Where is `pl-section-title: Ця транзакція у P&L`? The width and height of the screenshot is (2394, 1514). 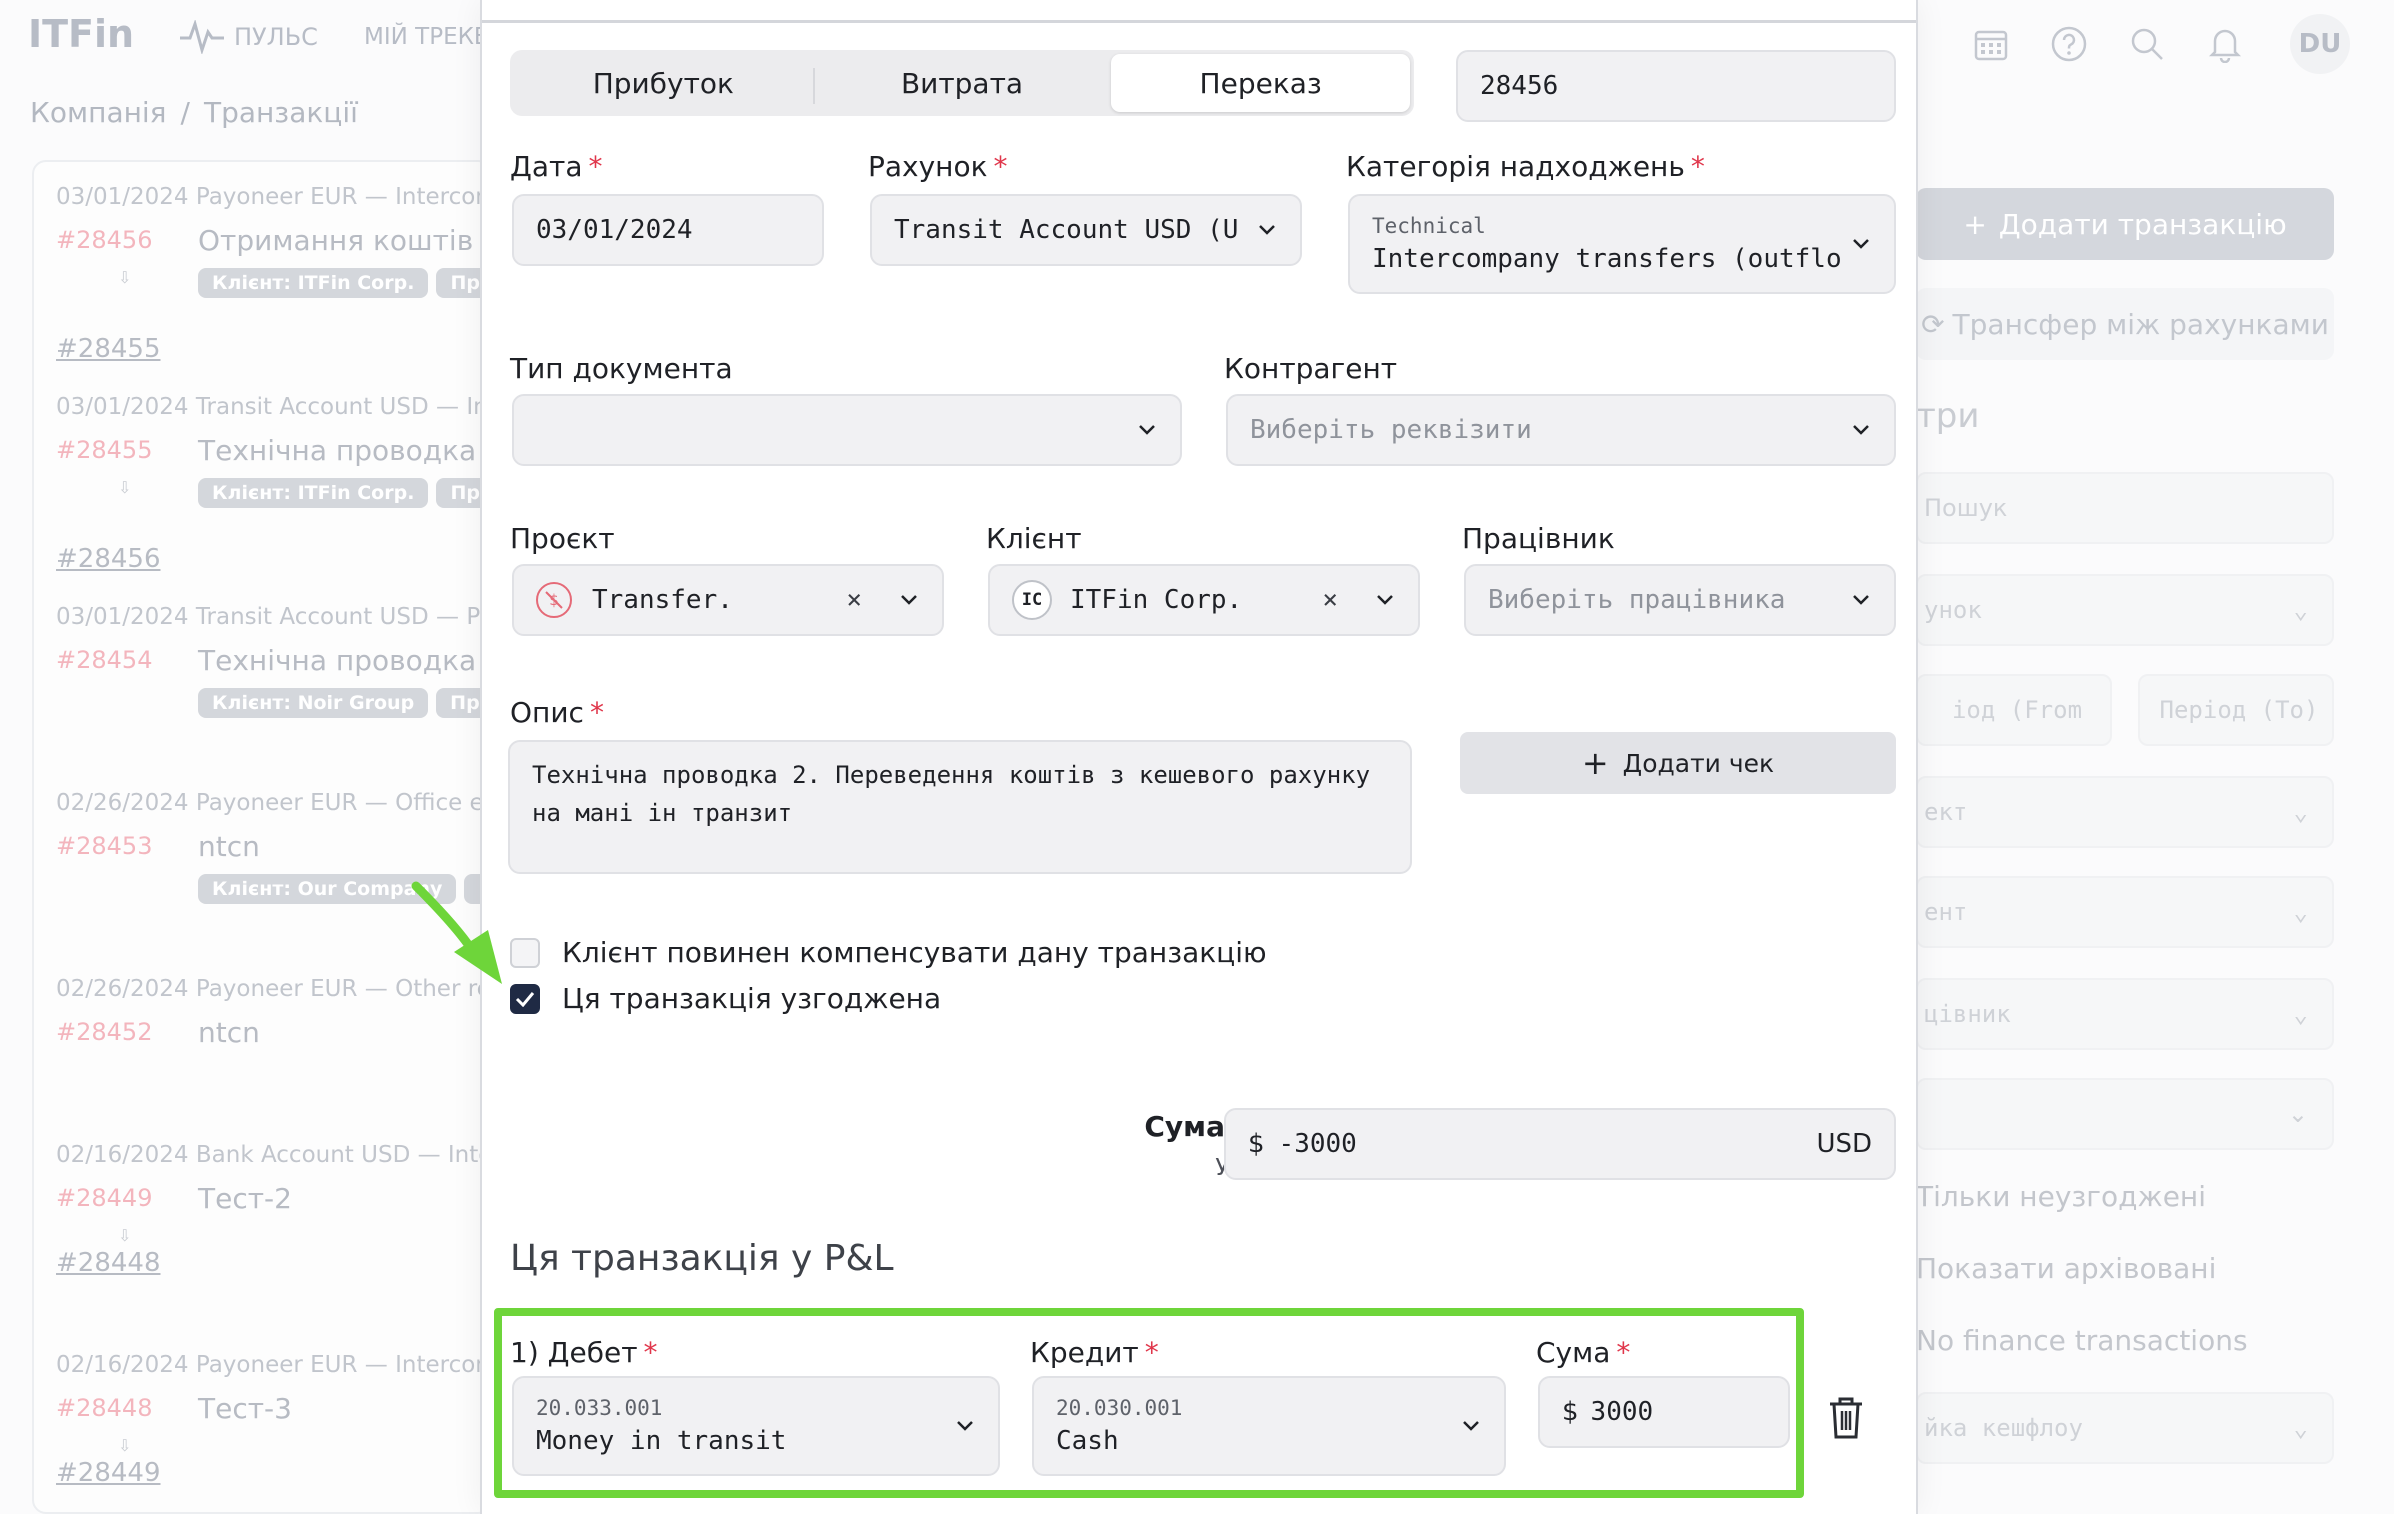
pl-section-title: Ця транзакція у P&L is located at coordinates (702, 1258).